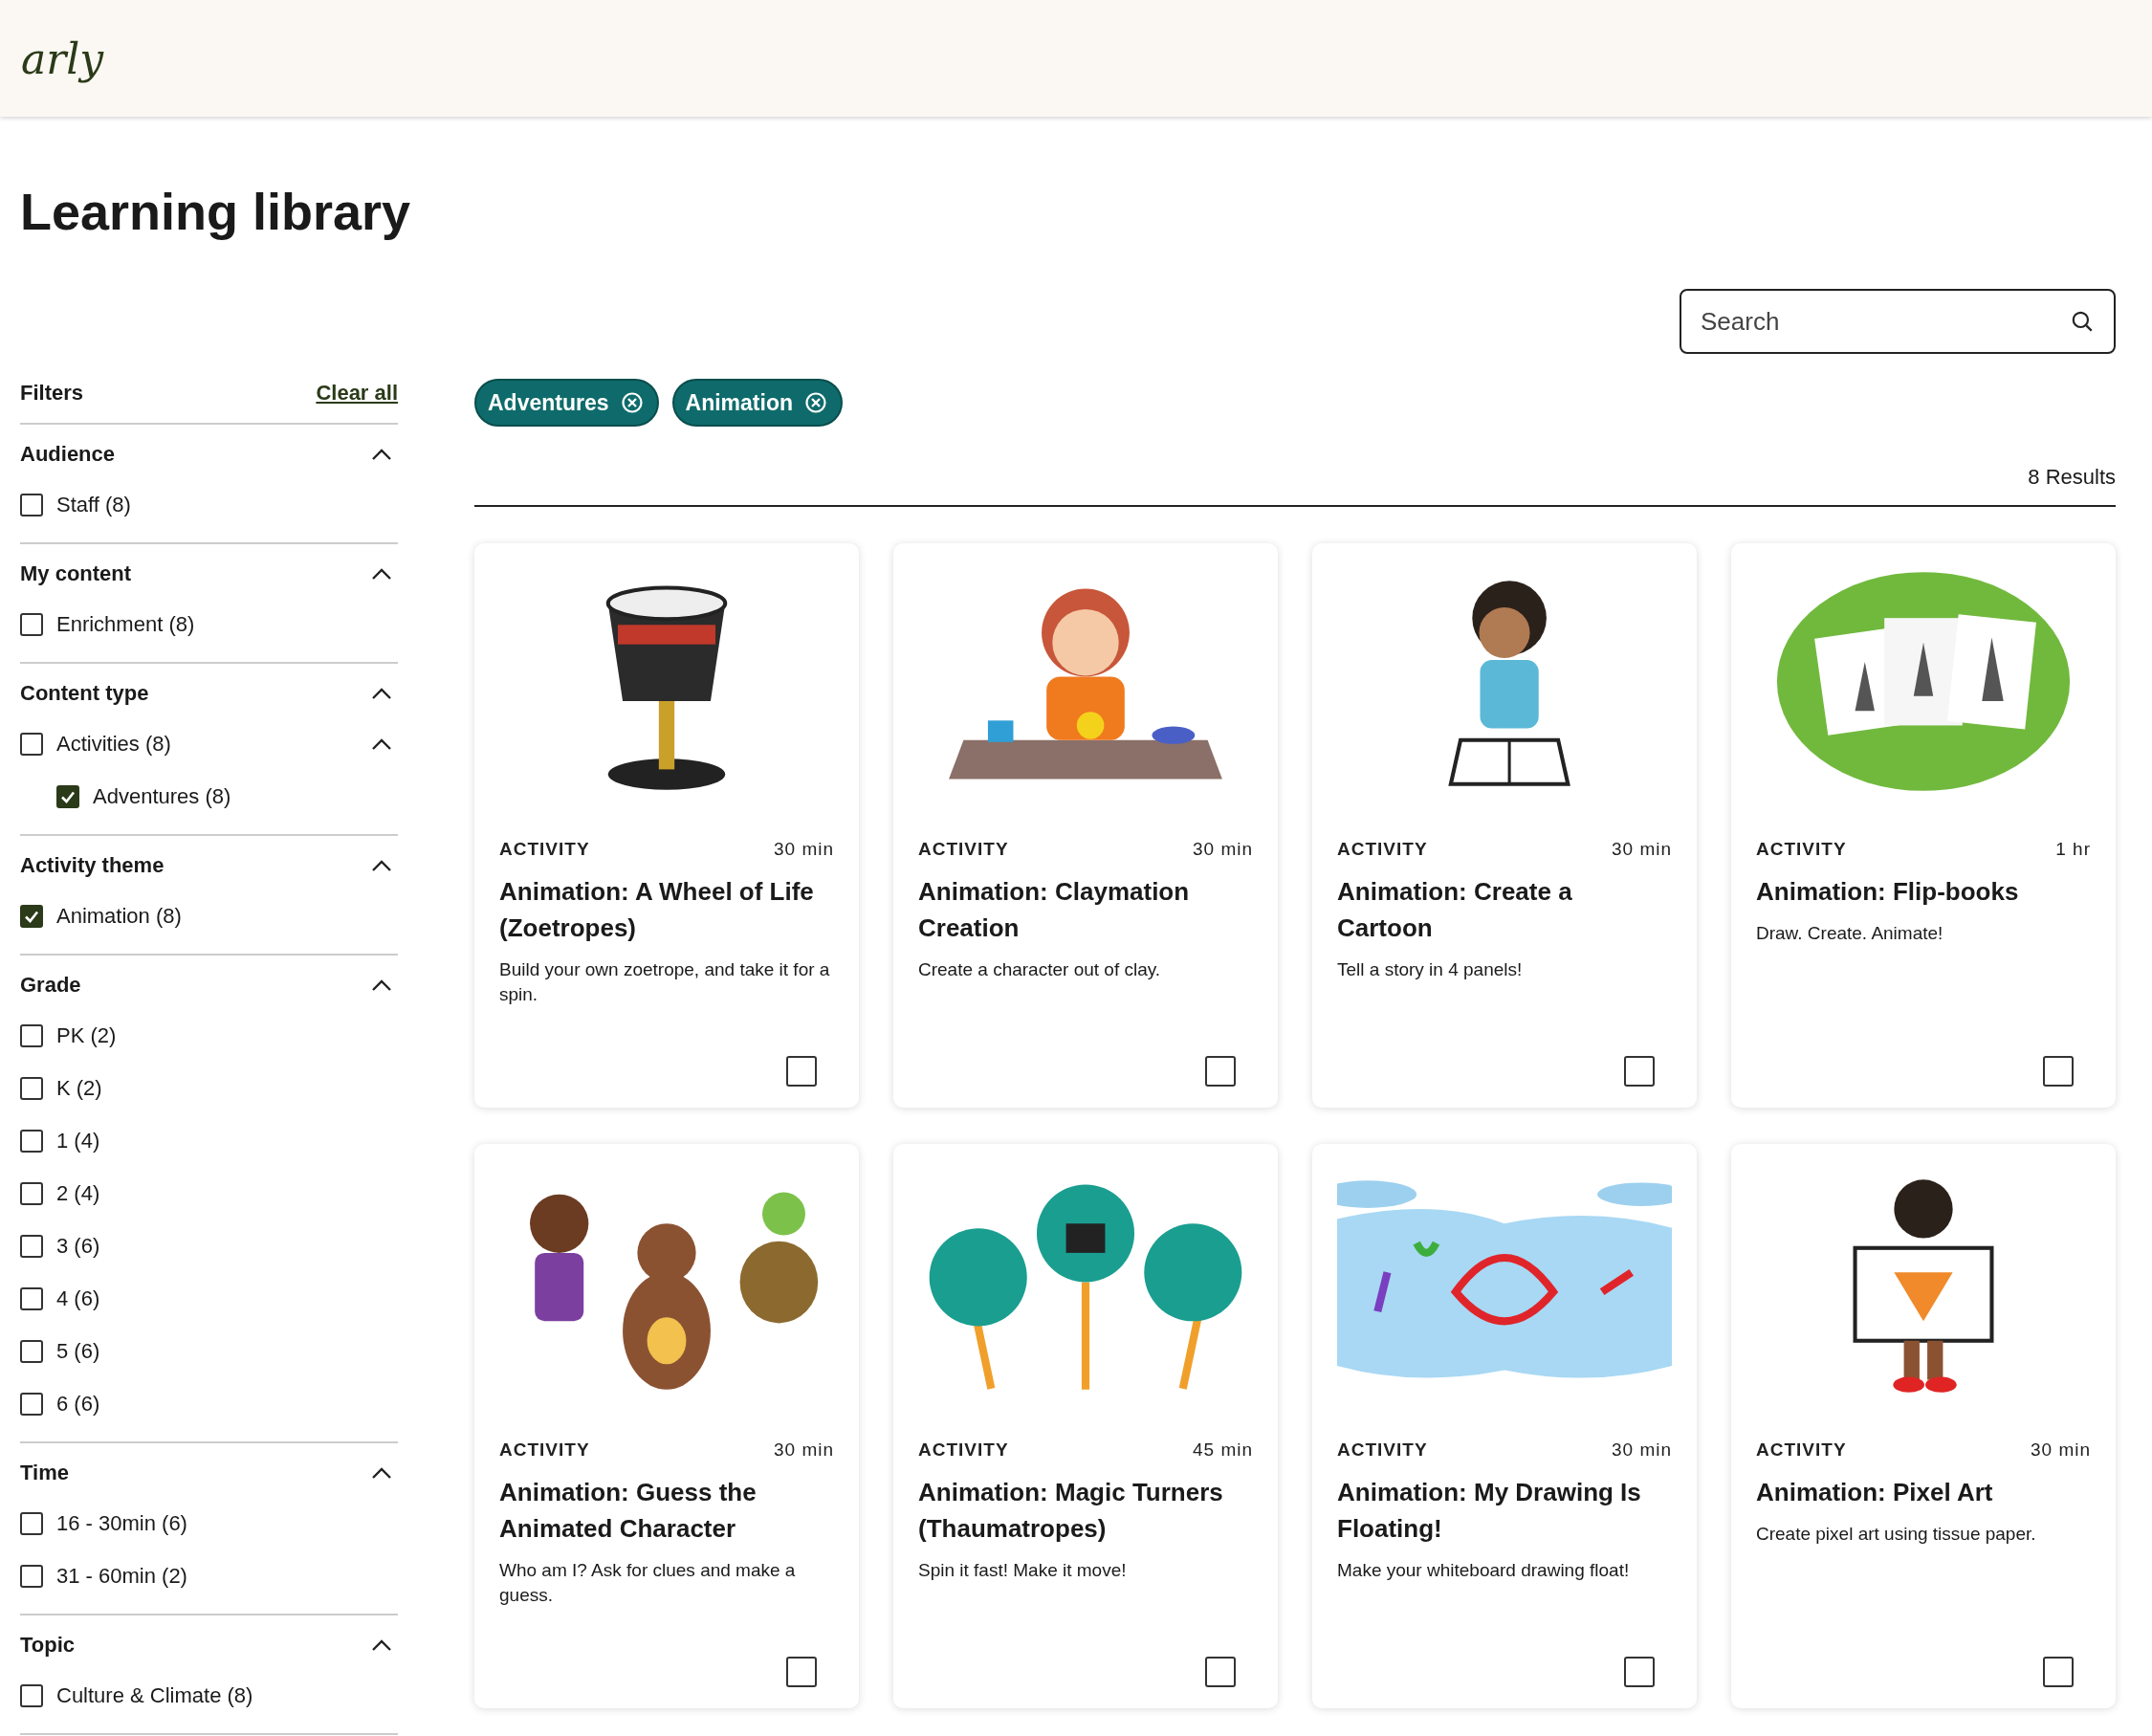  I want to click on filter-option: 16 - 30min (6), so click(121, 1523).